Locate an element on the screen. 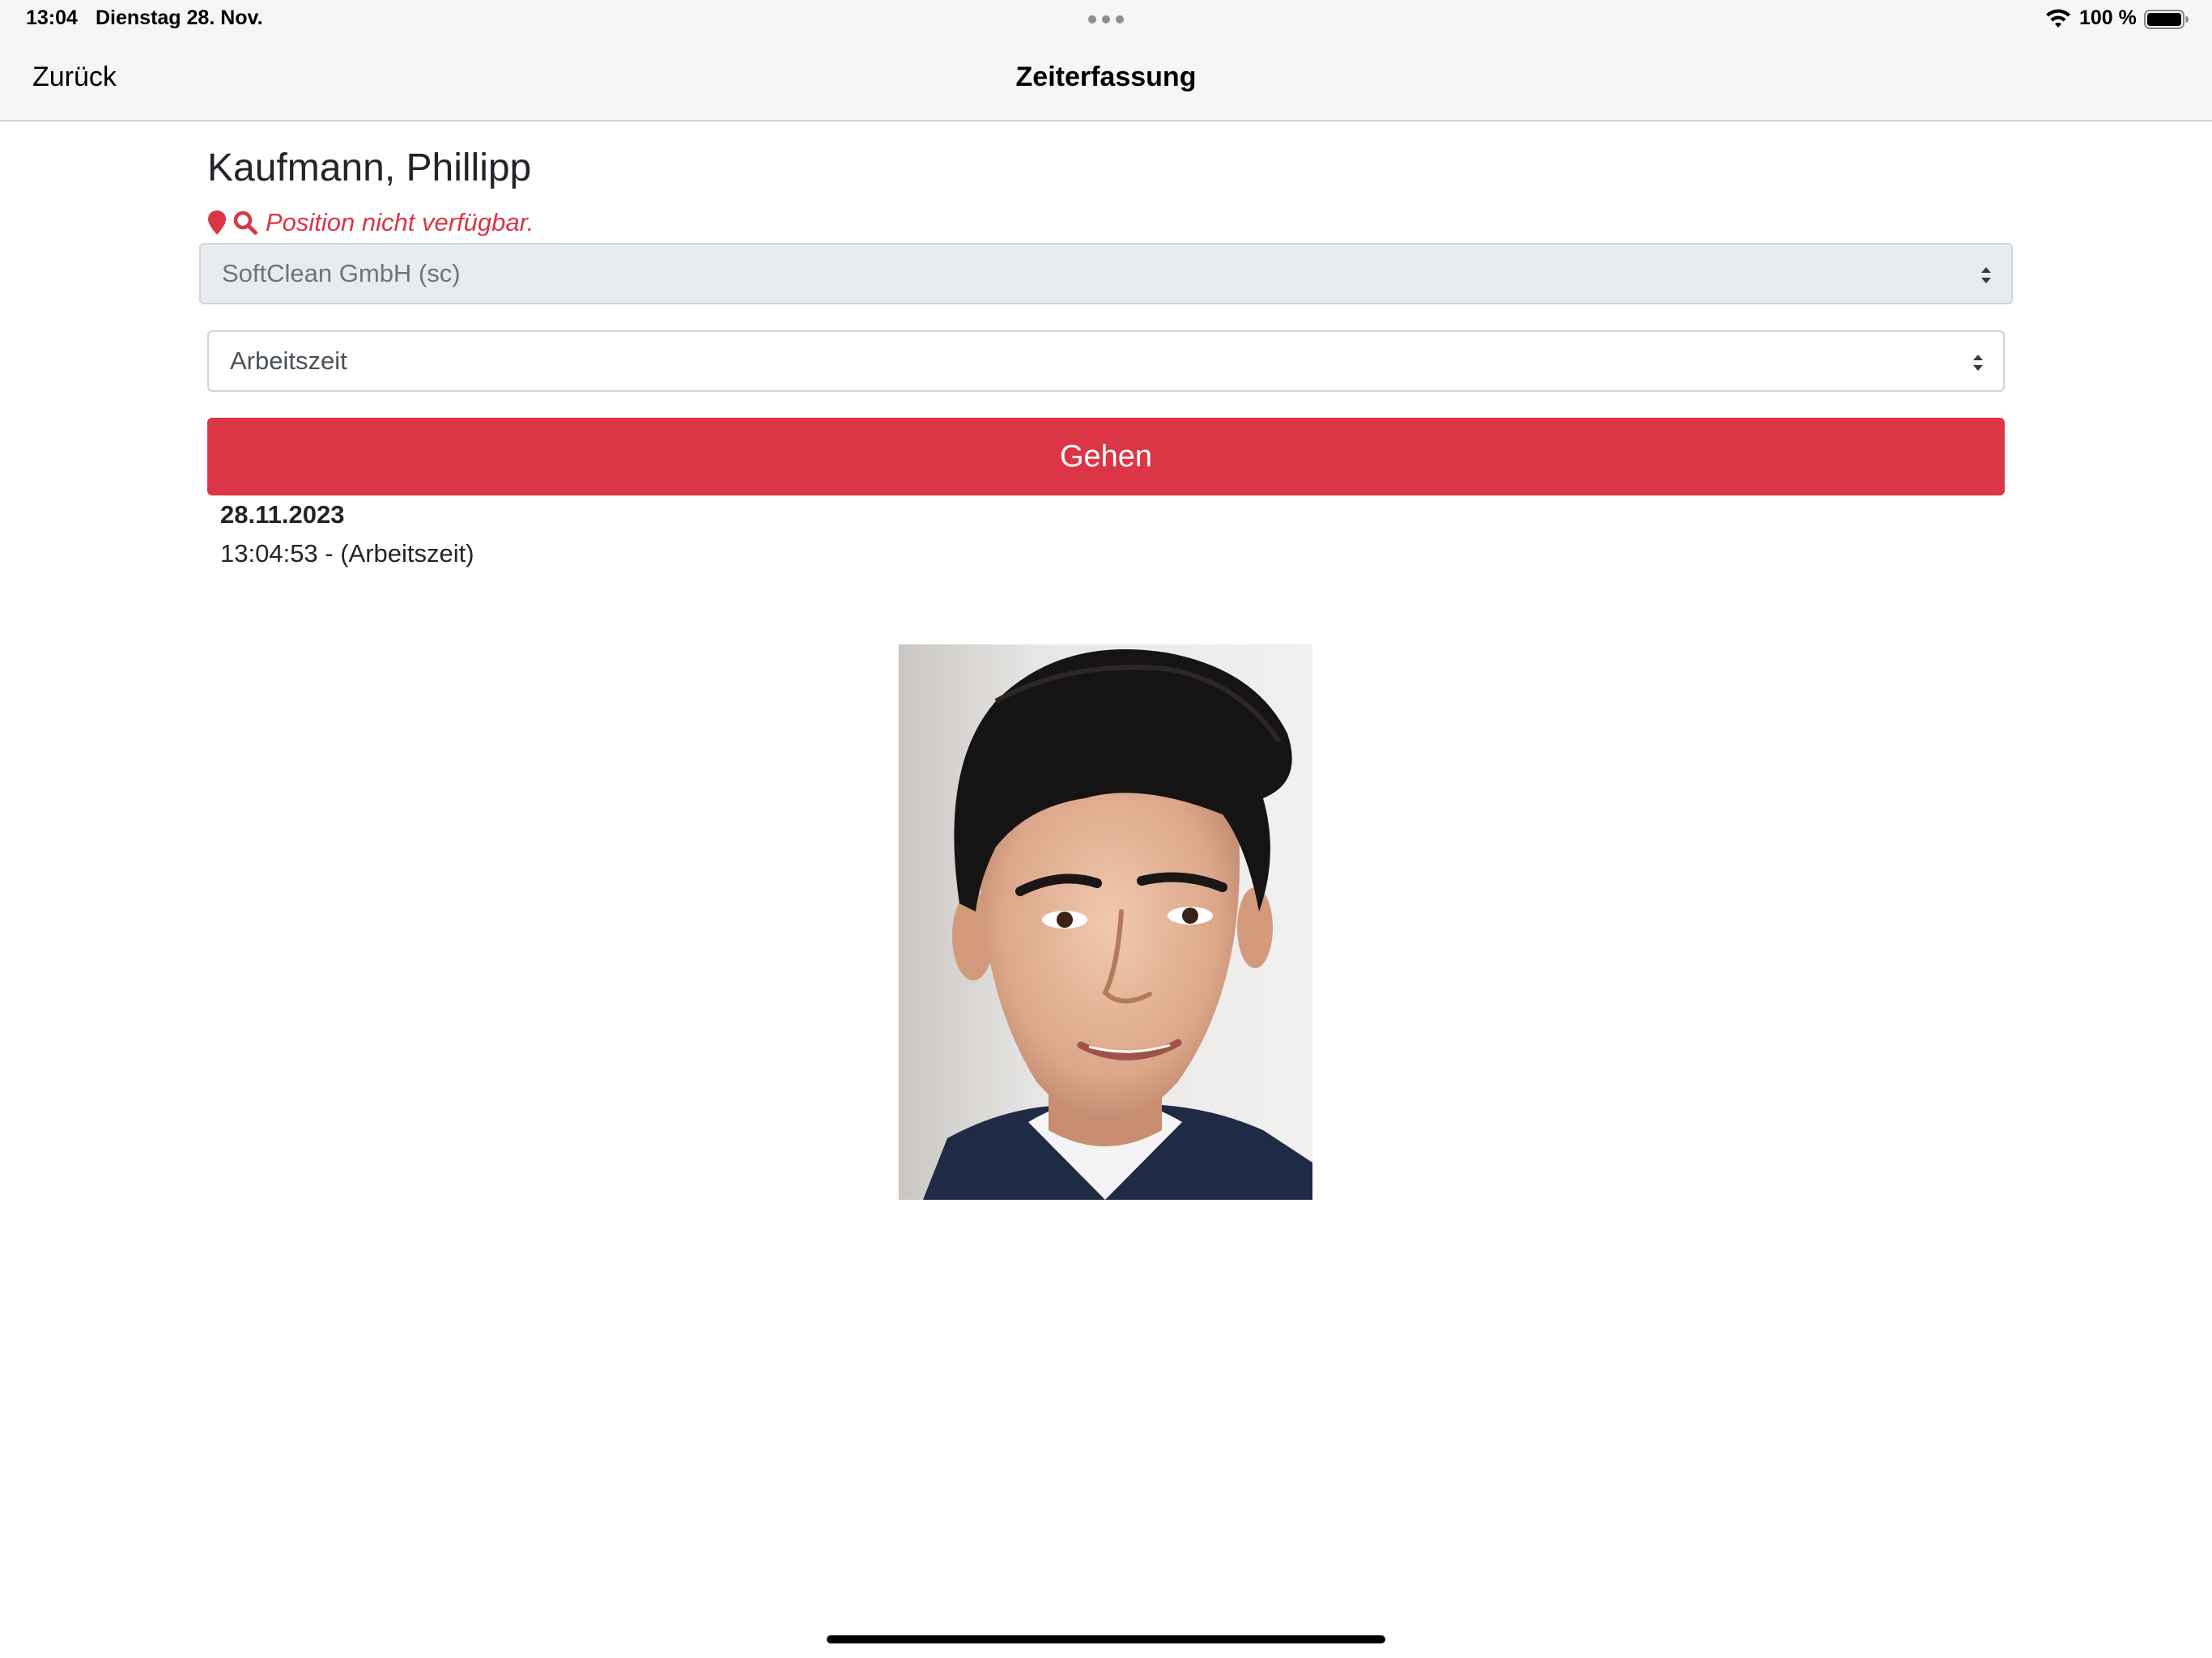 The height and width of the screenshot is (1658, 2212). location-status: Position nicht verfügbar. is located at coordinates (370, 222).